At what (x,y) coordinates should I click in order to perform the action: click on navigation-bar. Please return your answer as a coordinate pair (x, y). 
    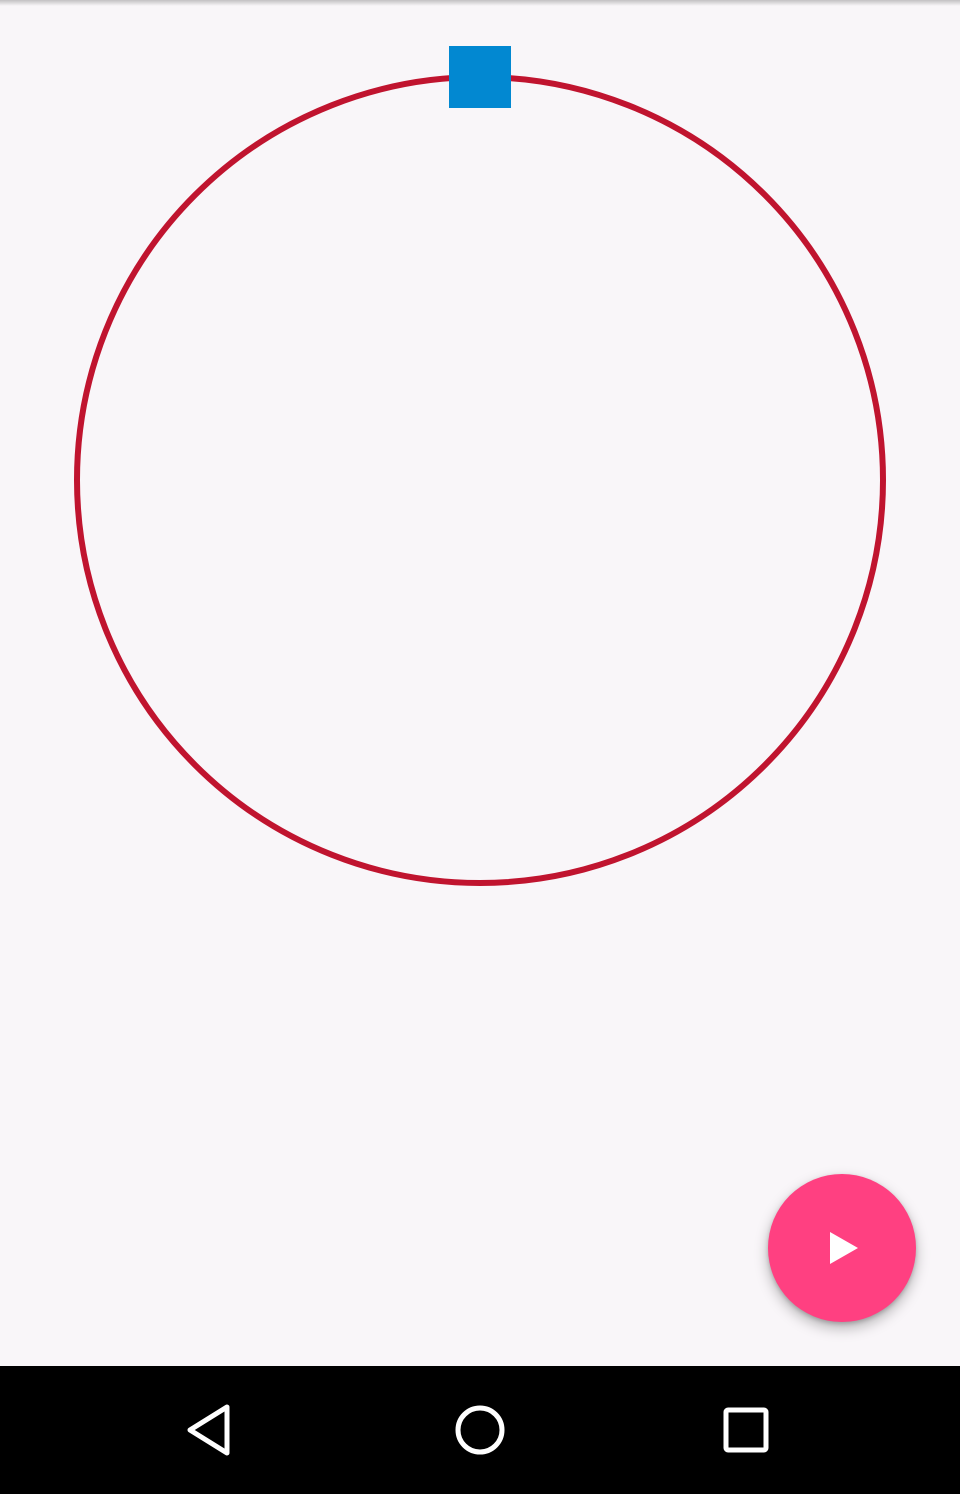
    Looking at the image, I should click on (480, 1430).